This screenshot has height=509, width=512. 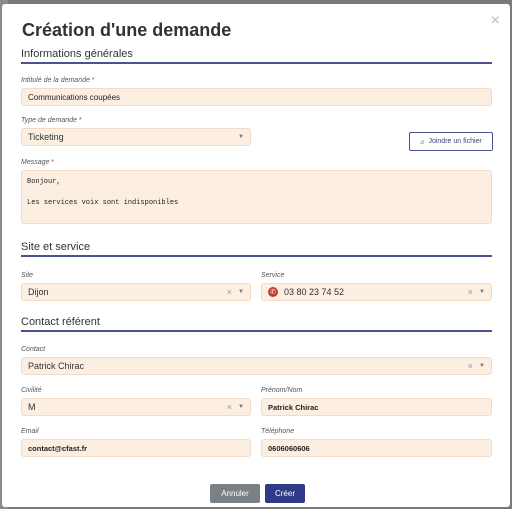 What do you see at coordinates (136, 292) in the screenshot?
I see `site-select: Dijon × ▼` at bounding box center [136, 292].